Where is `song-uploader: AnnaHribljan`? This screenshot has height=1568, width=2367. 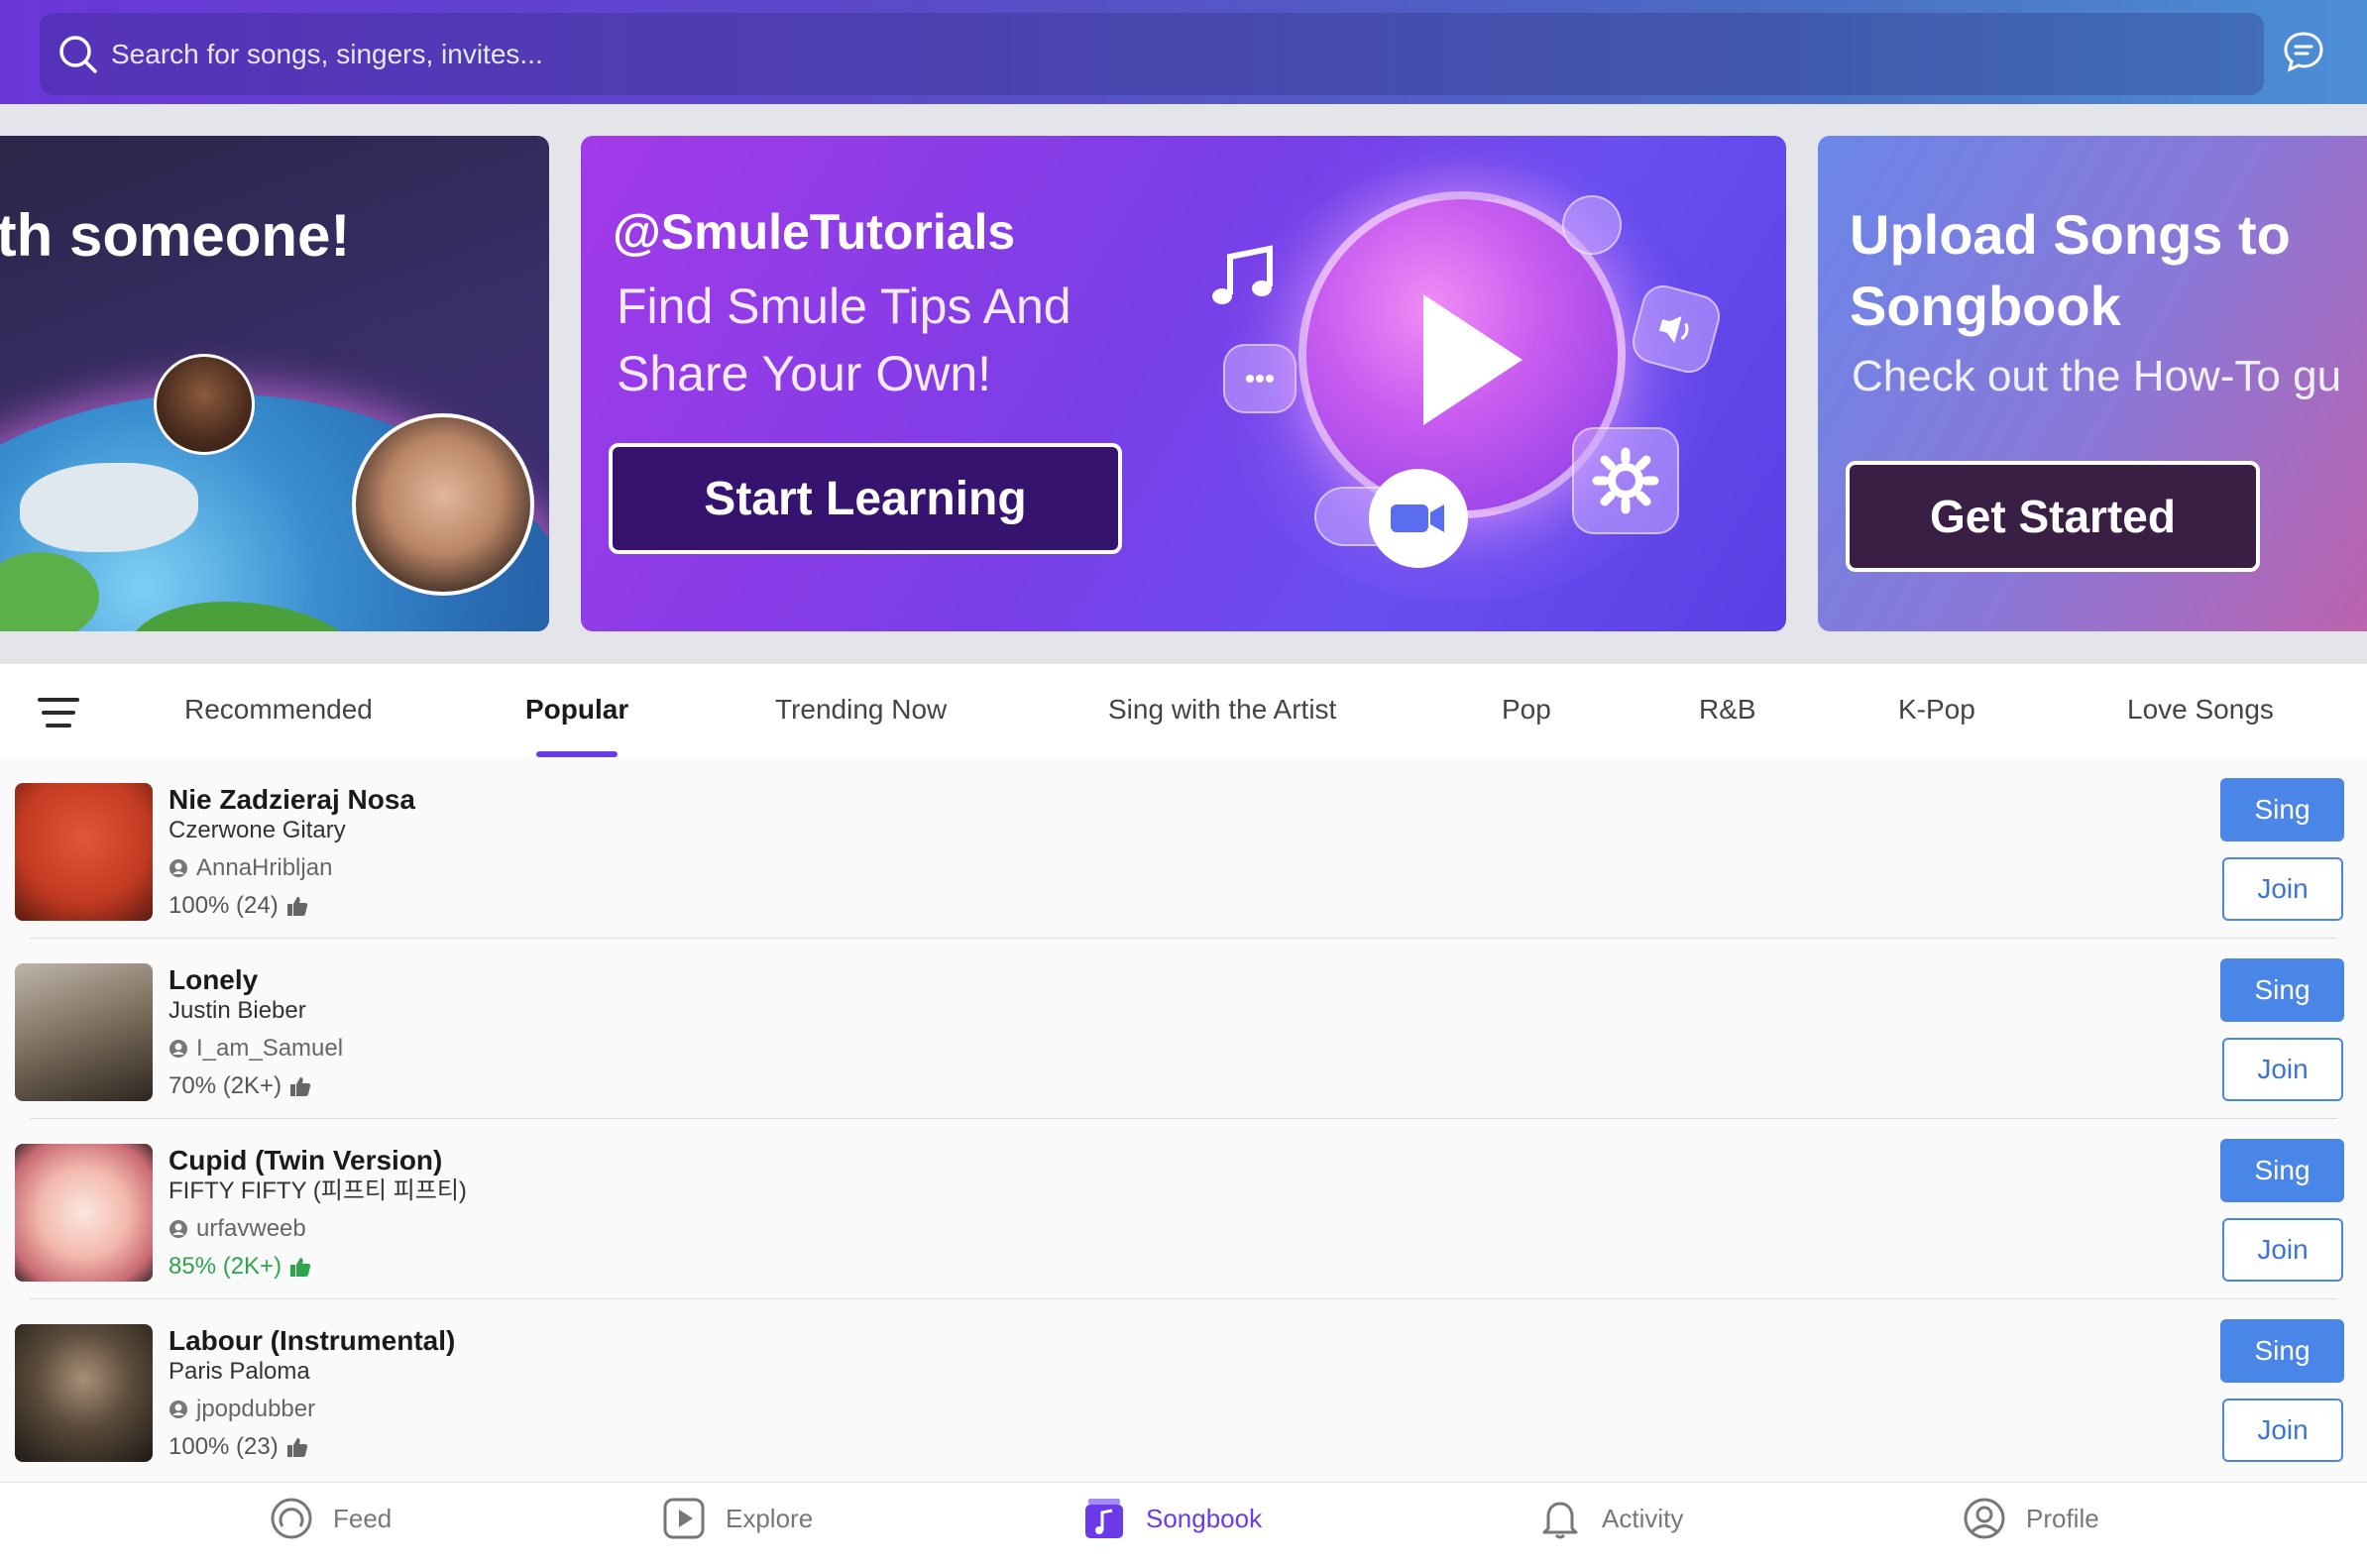 song-uploader: AnnaHribljan is located at coordinates (292, 868).